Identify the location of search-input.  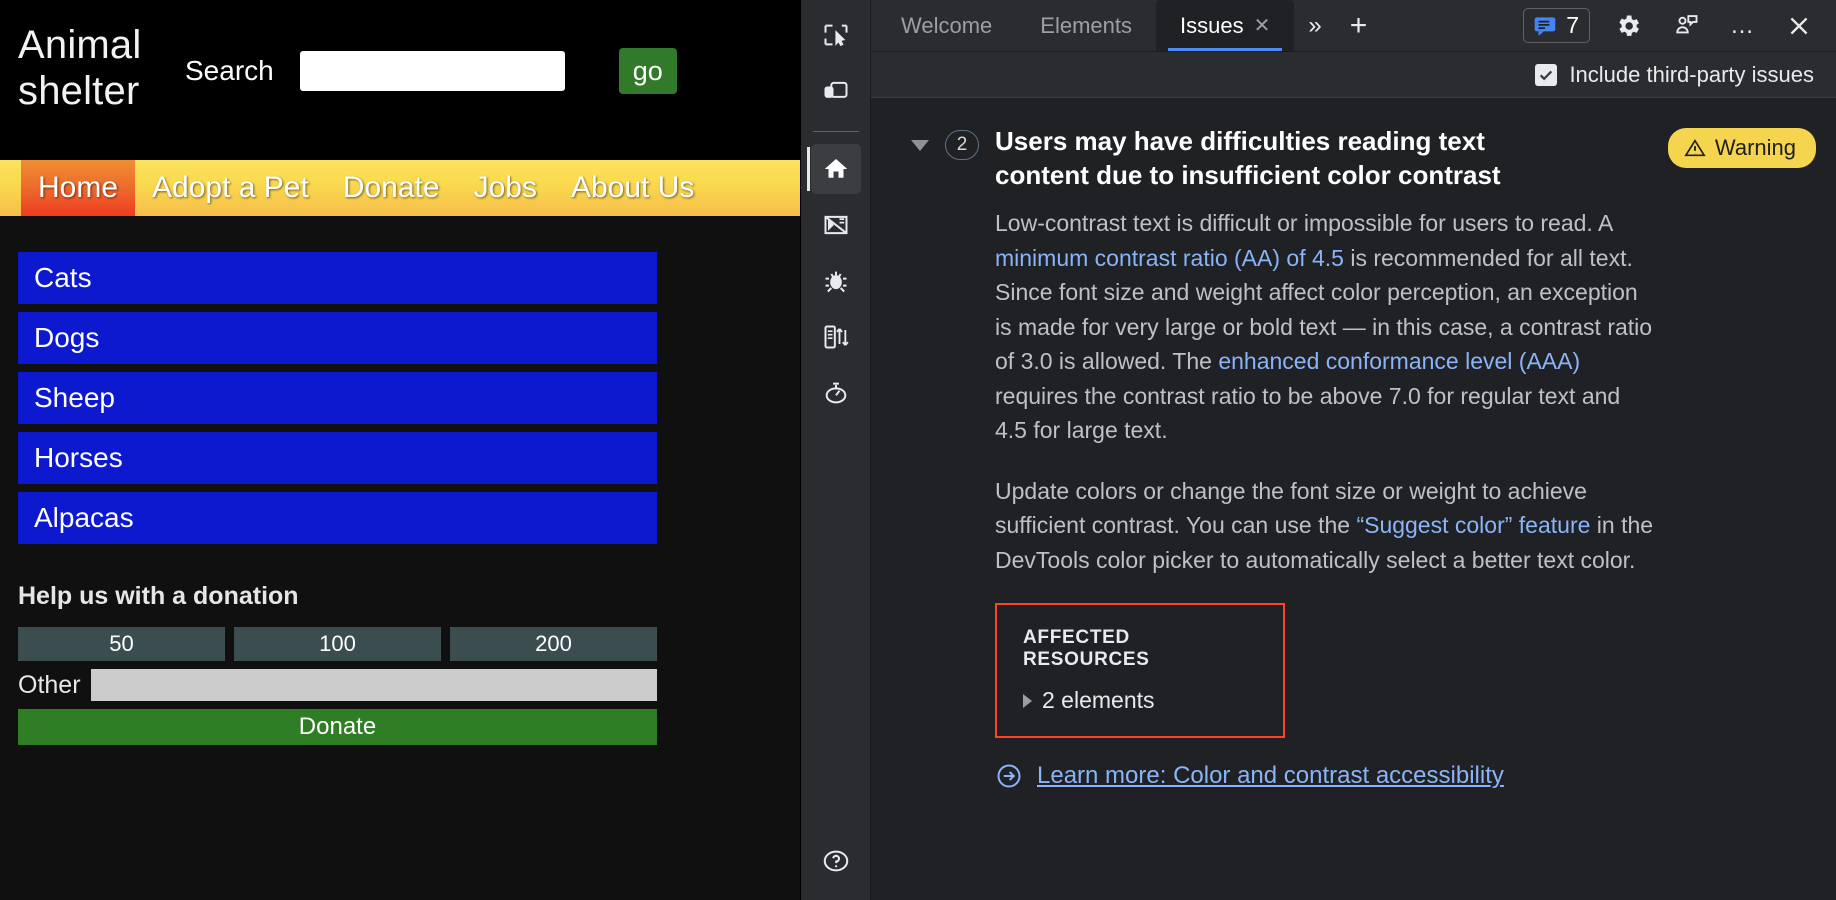
(432, 71).